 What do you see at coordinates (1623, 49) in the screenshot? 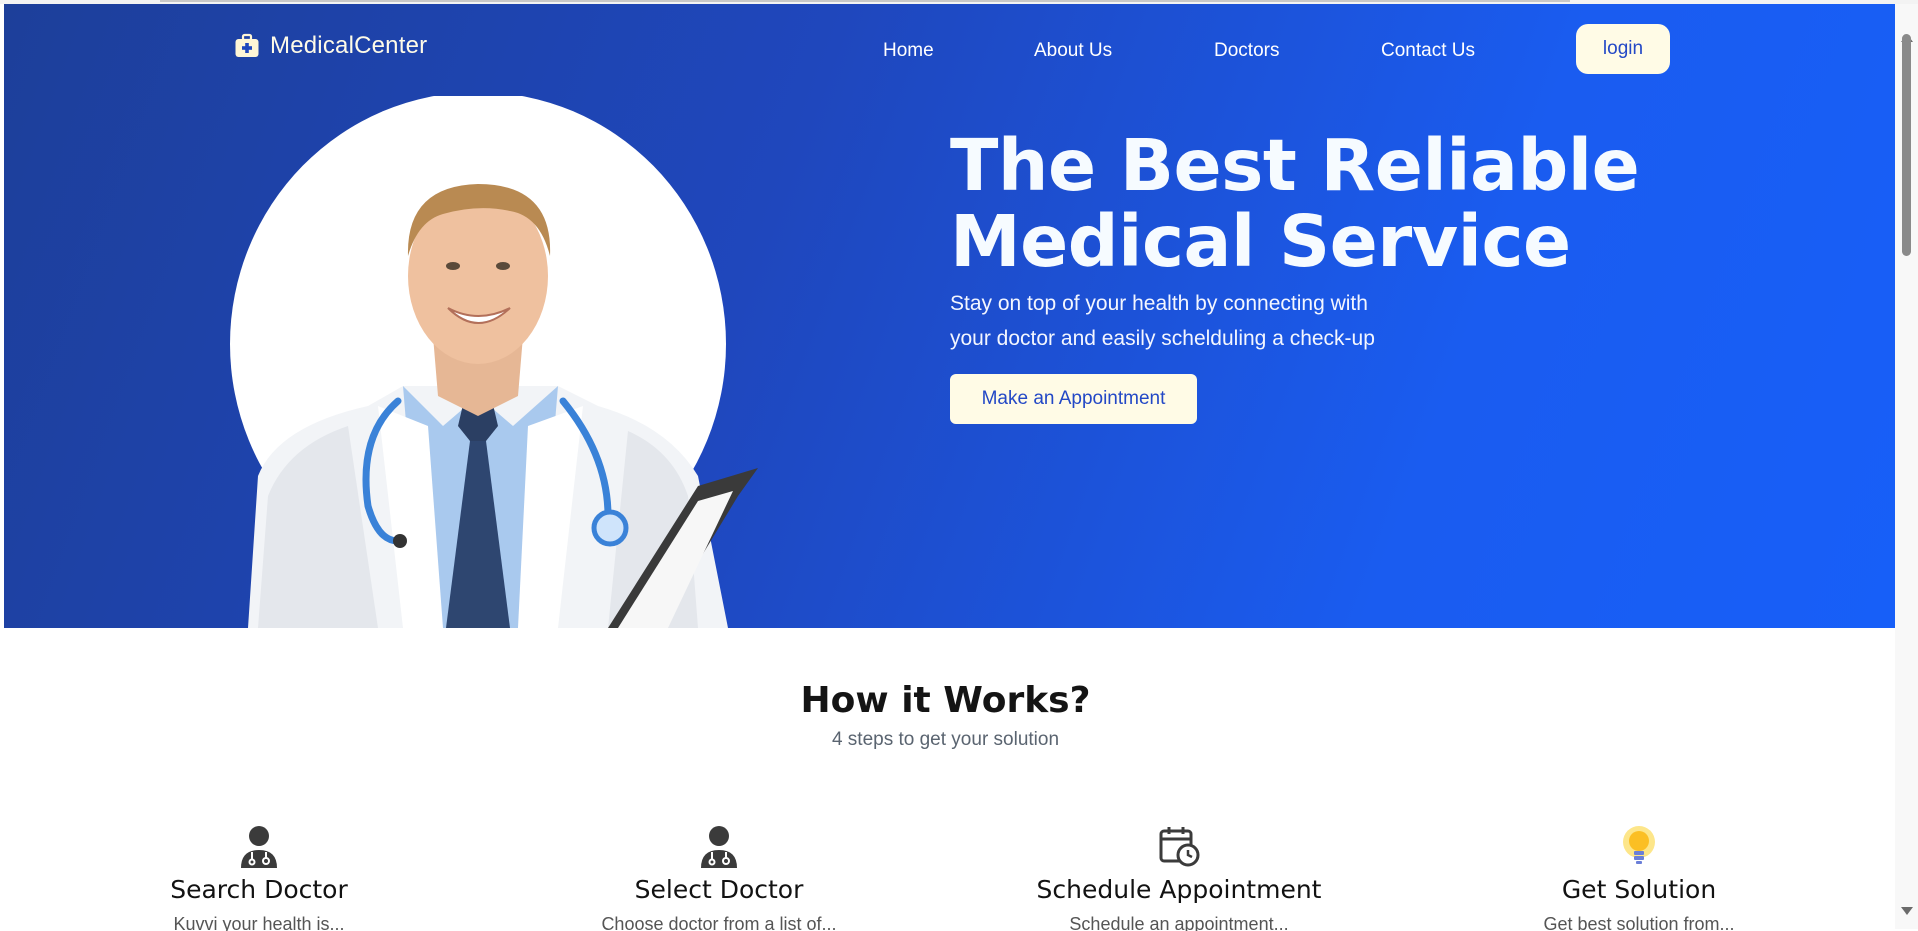
I see `login-button: login` at bounding box center [1623, 49].